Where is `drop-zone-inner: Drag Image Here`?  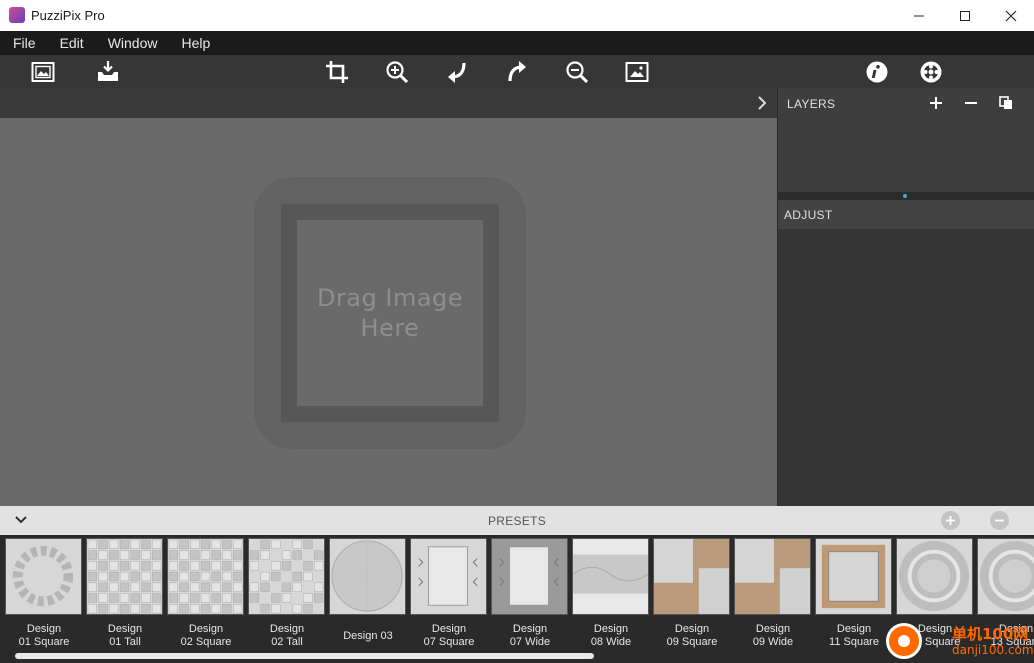 drop-zone-inner: Drag Image Here is located at coordinates (390, 313).